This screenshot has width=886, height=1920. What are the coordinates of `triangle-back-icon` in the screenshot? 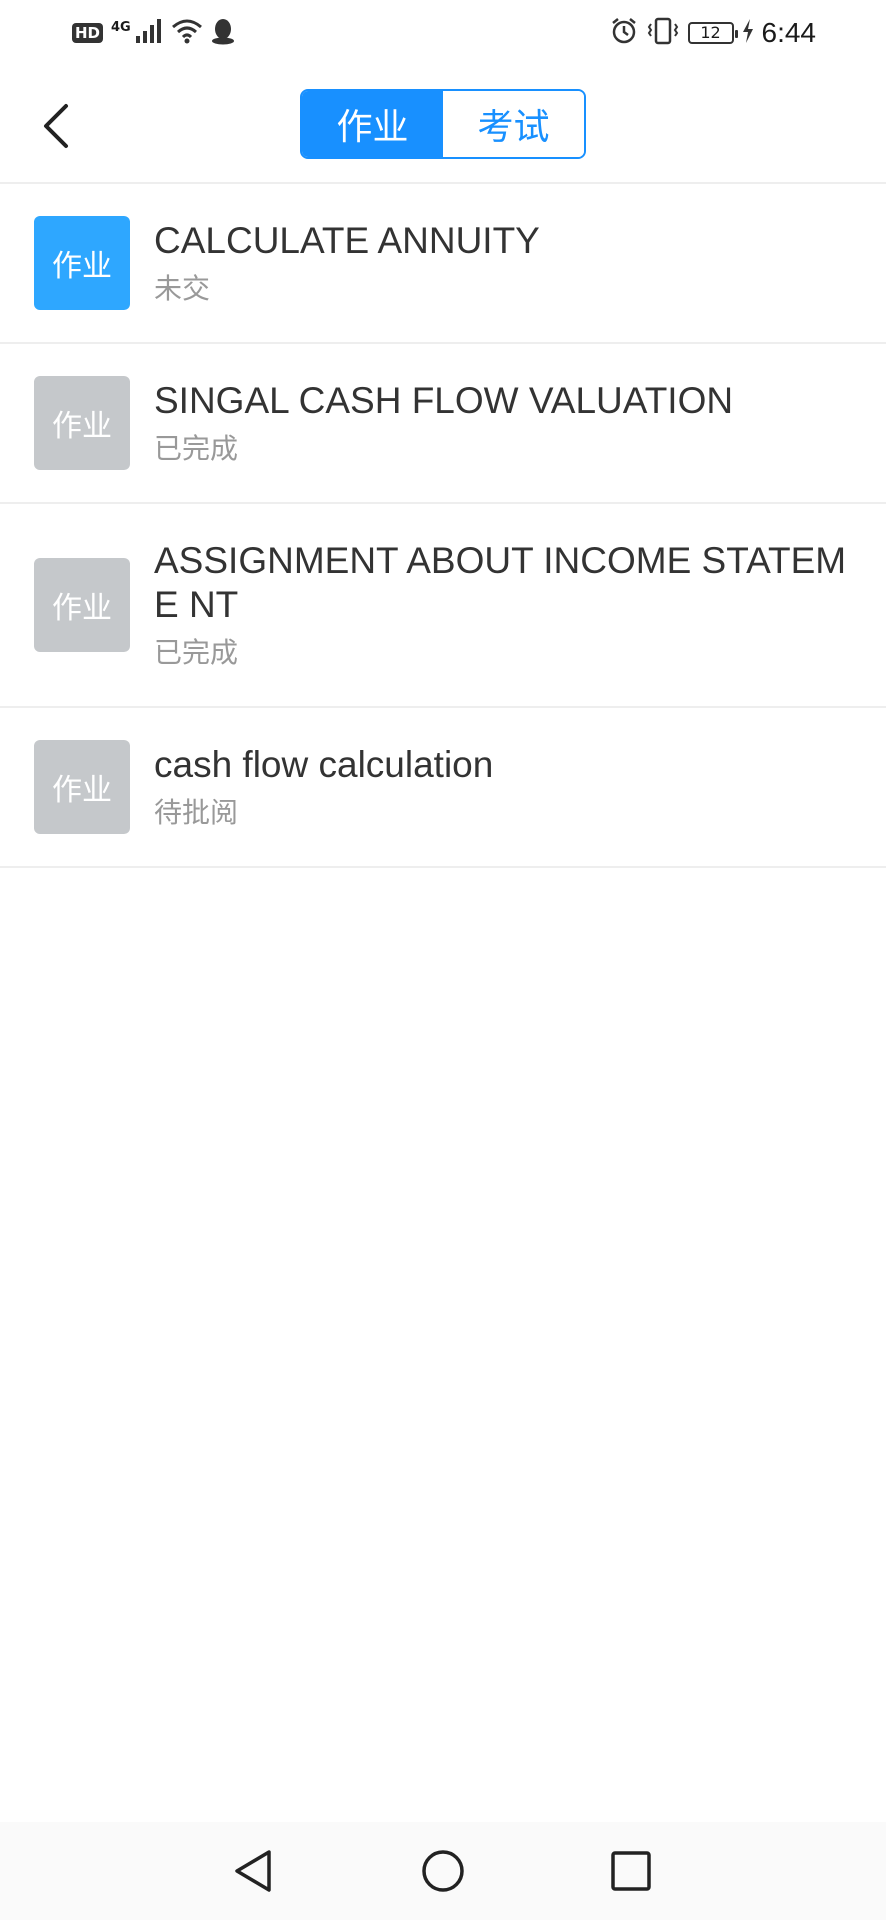 It's located at (253, 1871).